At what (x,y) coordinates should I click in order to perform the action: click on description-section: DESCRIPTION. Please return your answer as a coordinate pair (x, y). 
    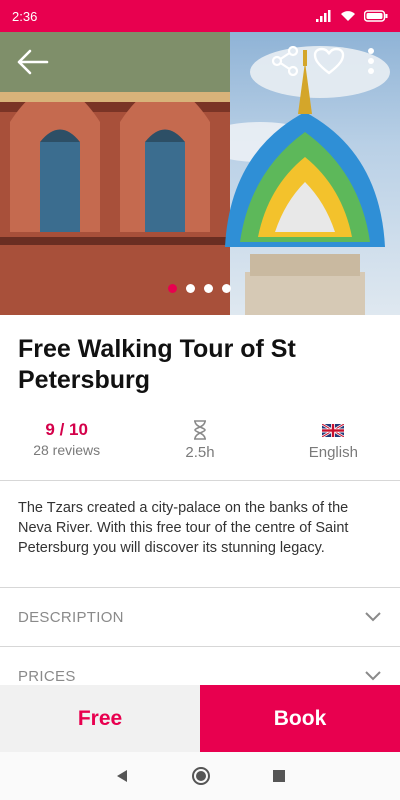
    Looking at the image, I should click on (200, 617).